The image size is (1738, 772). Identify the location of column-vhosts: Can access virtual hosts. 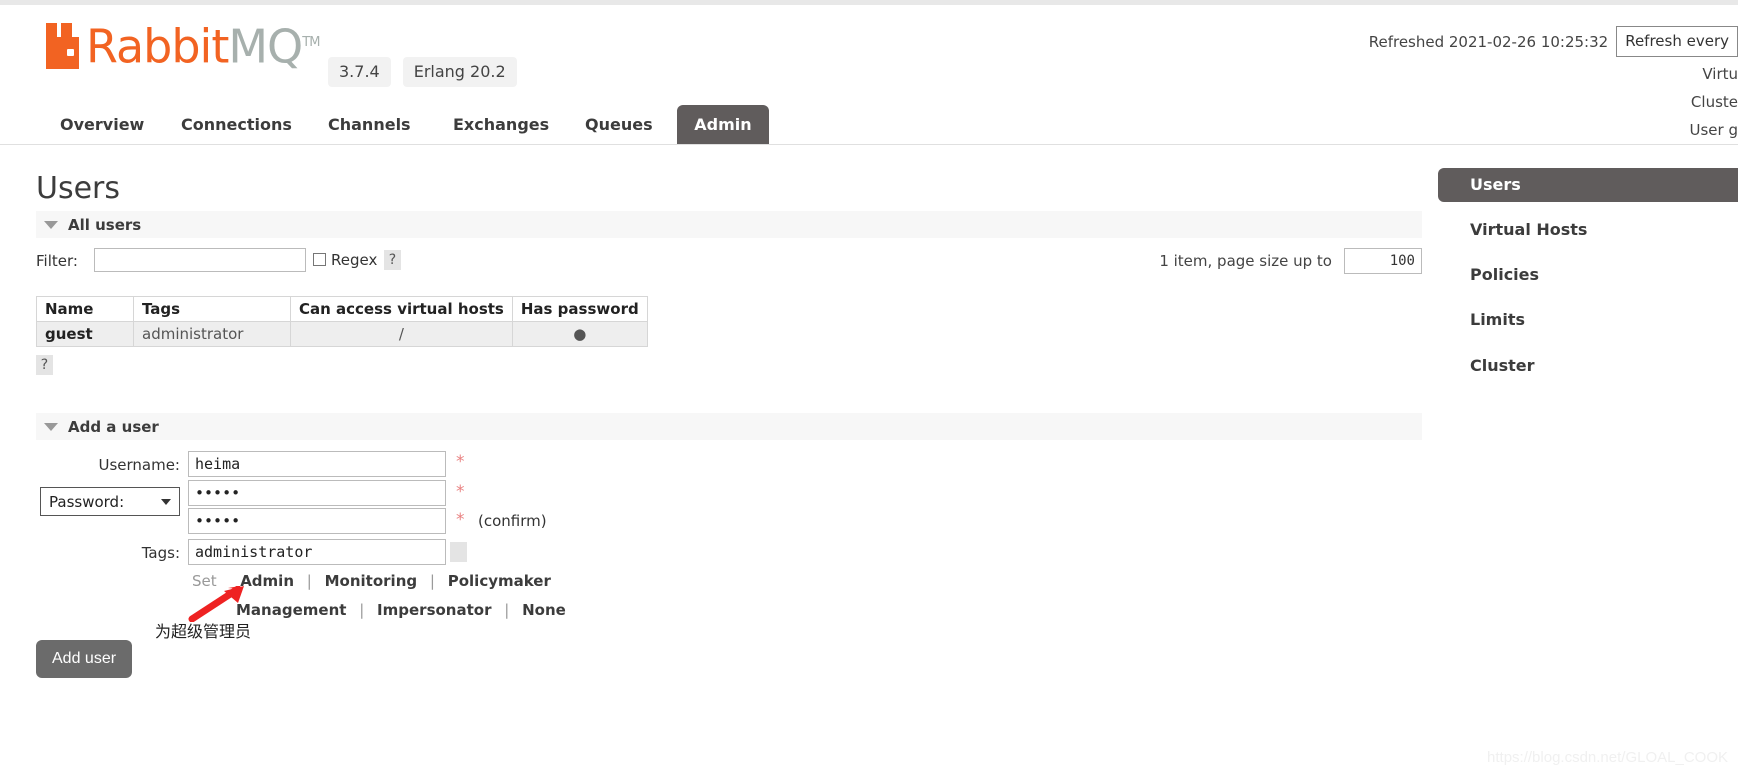
(401, 309).